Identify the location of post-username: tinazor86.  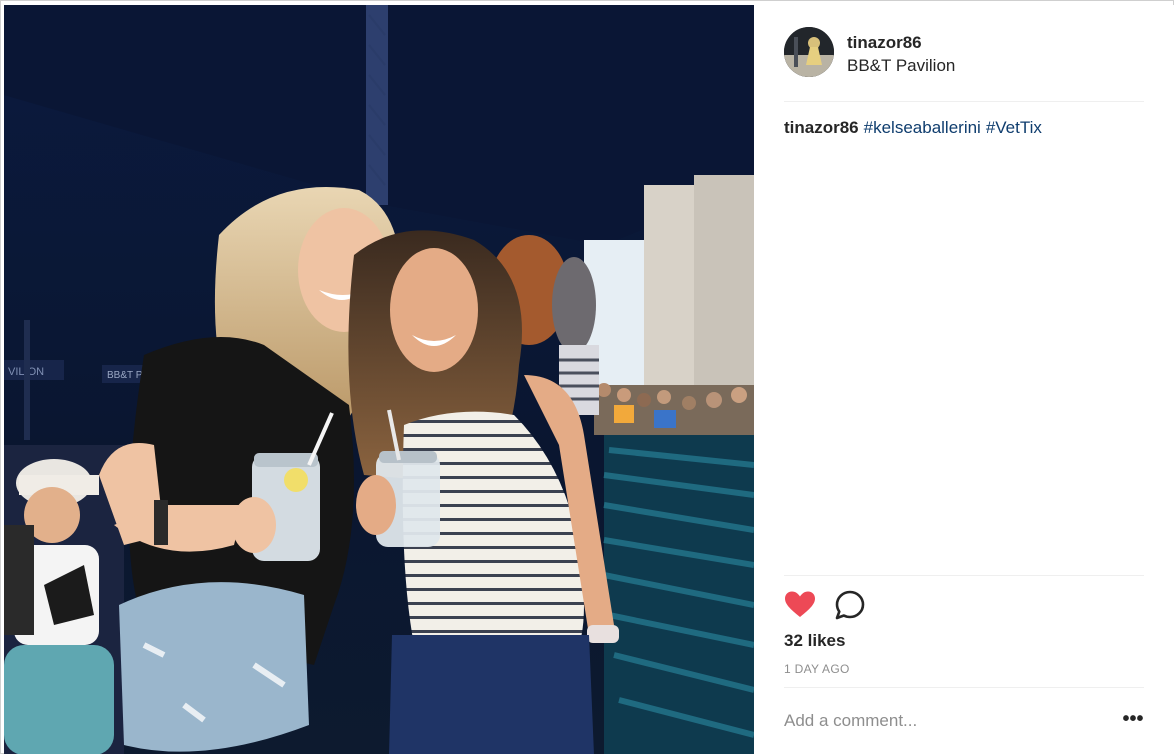
(884, 43).